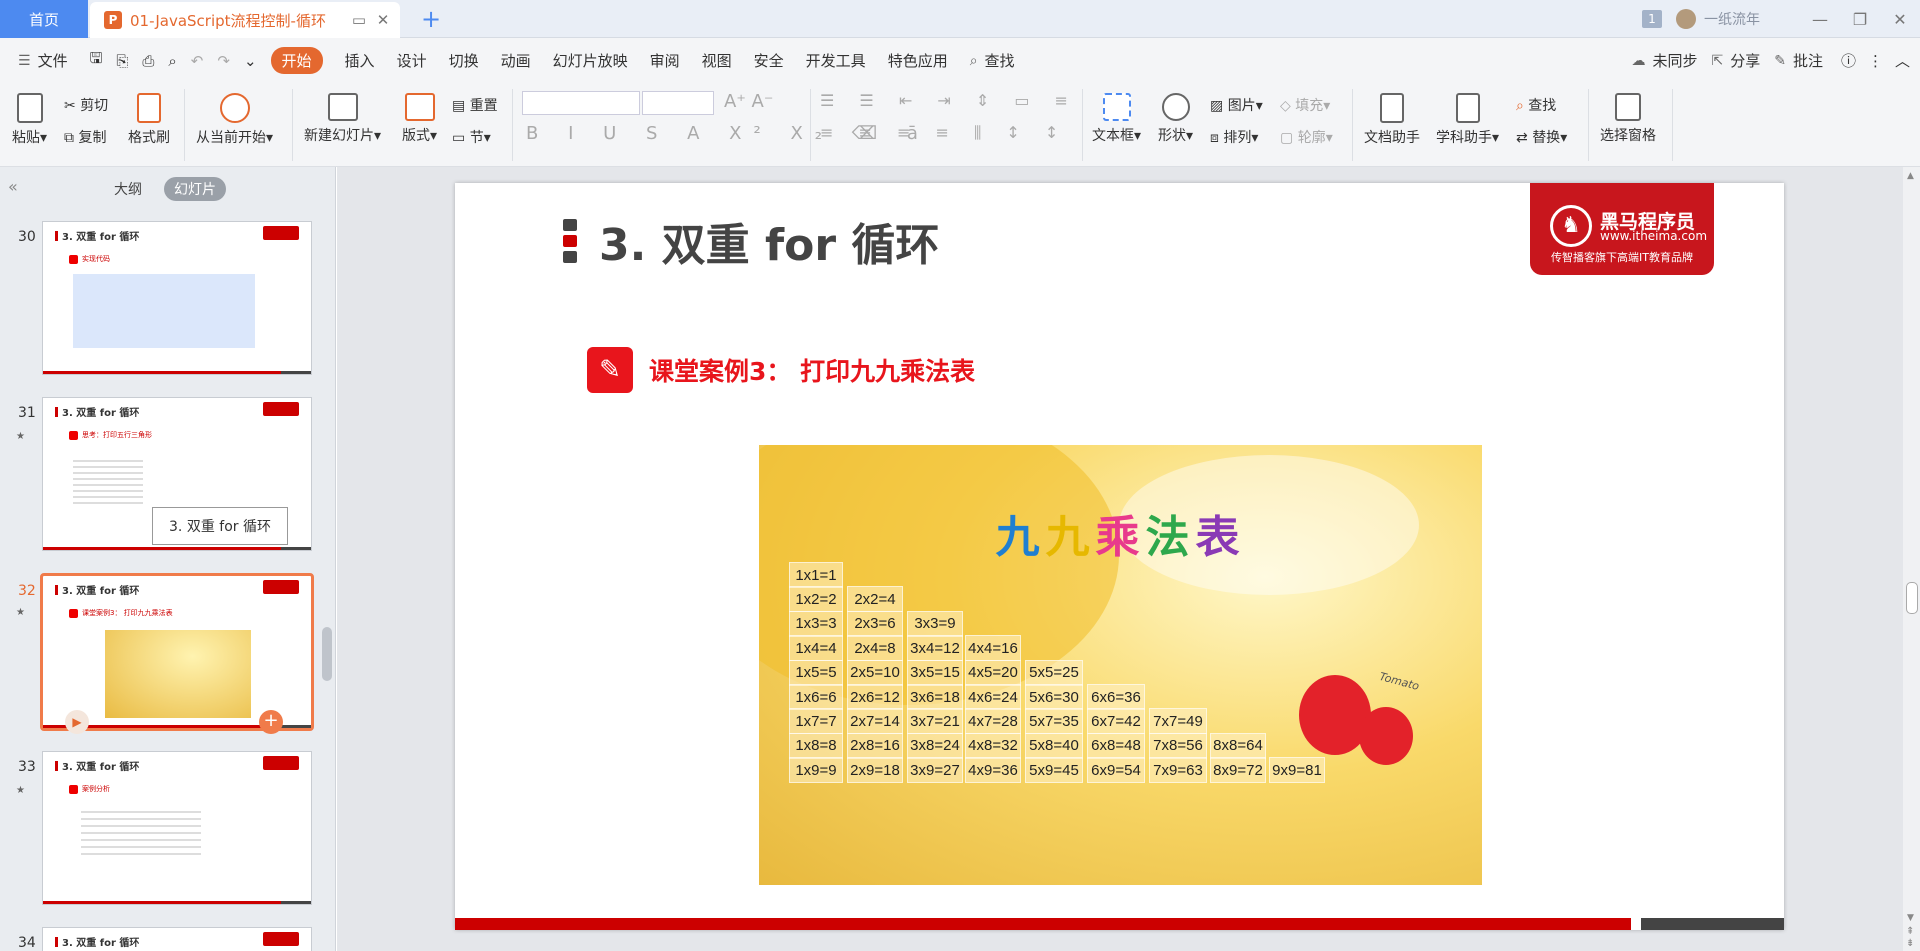 The image size is (1920, 951). Describe the element at coordinates (581, 103) in the screenshot. I see `font-family-select` at that location.